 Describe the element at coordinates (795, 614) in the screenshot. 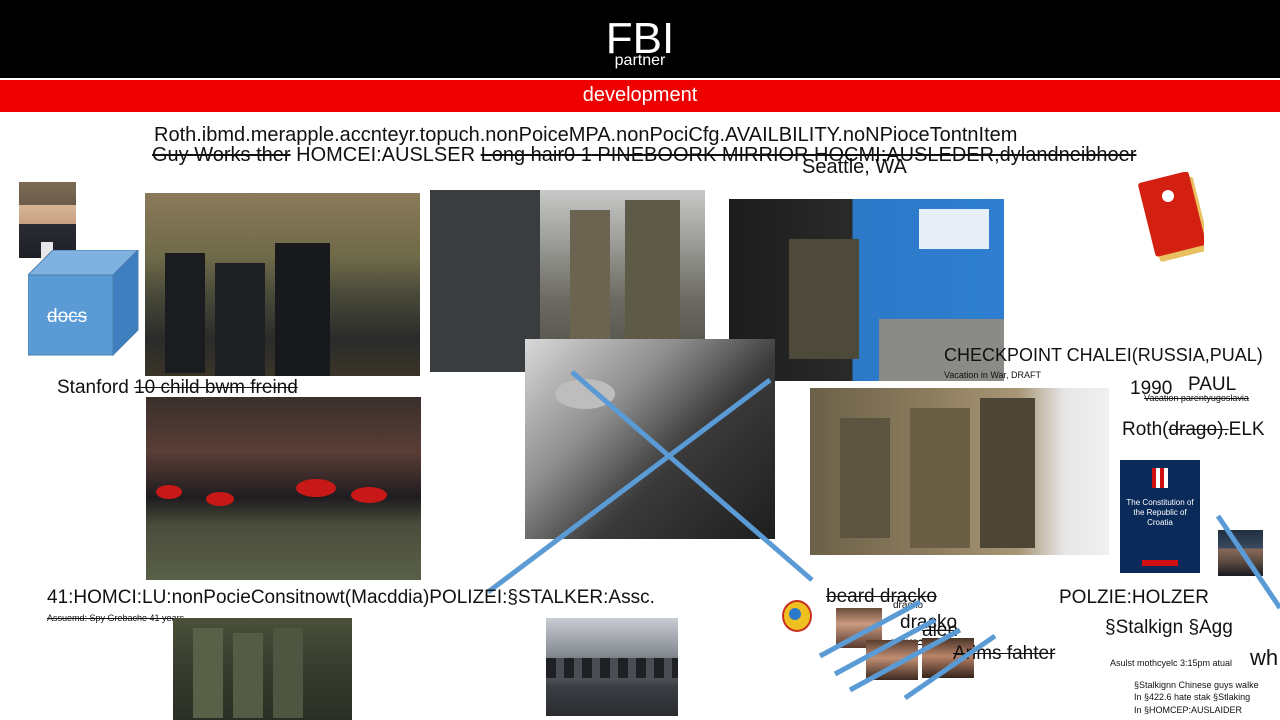

I see `macedonia-emblem` at that location.